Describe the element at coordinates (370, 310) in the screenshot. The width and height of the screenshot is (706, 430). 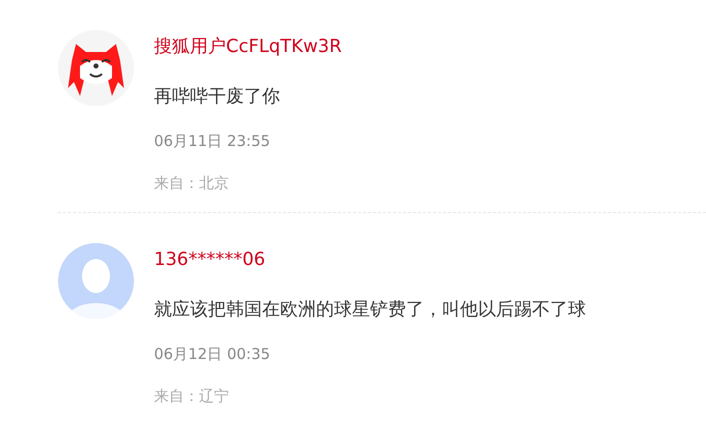
I see `comment-text: 就应该把韩国在欧洲的球星铲费了，叫他以后踢不了球` at that location.